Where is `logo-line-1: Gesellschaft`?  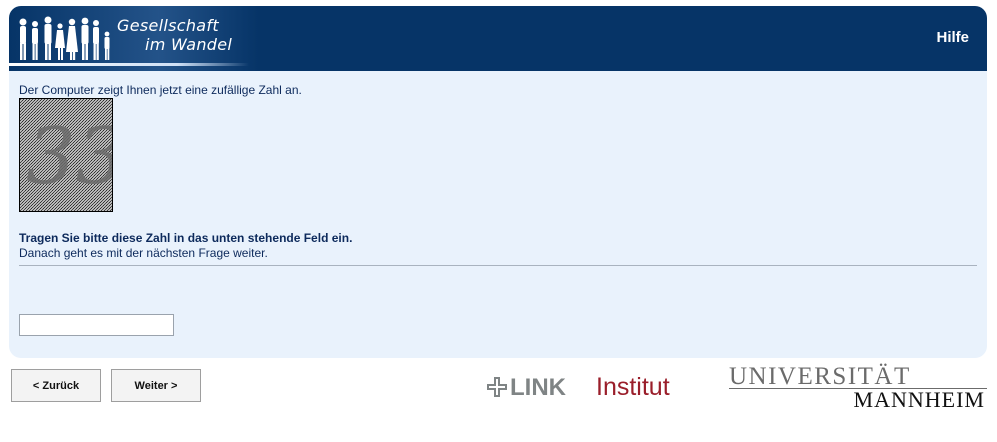 logo-line-1: Gesellschaft is located at coordinates (168, 25).